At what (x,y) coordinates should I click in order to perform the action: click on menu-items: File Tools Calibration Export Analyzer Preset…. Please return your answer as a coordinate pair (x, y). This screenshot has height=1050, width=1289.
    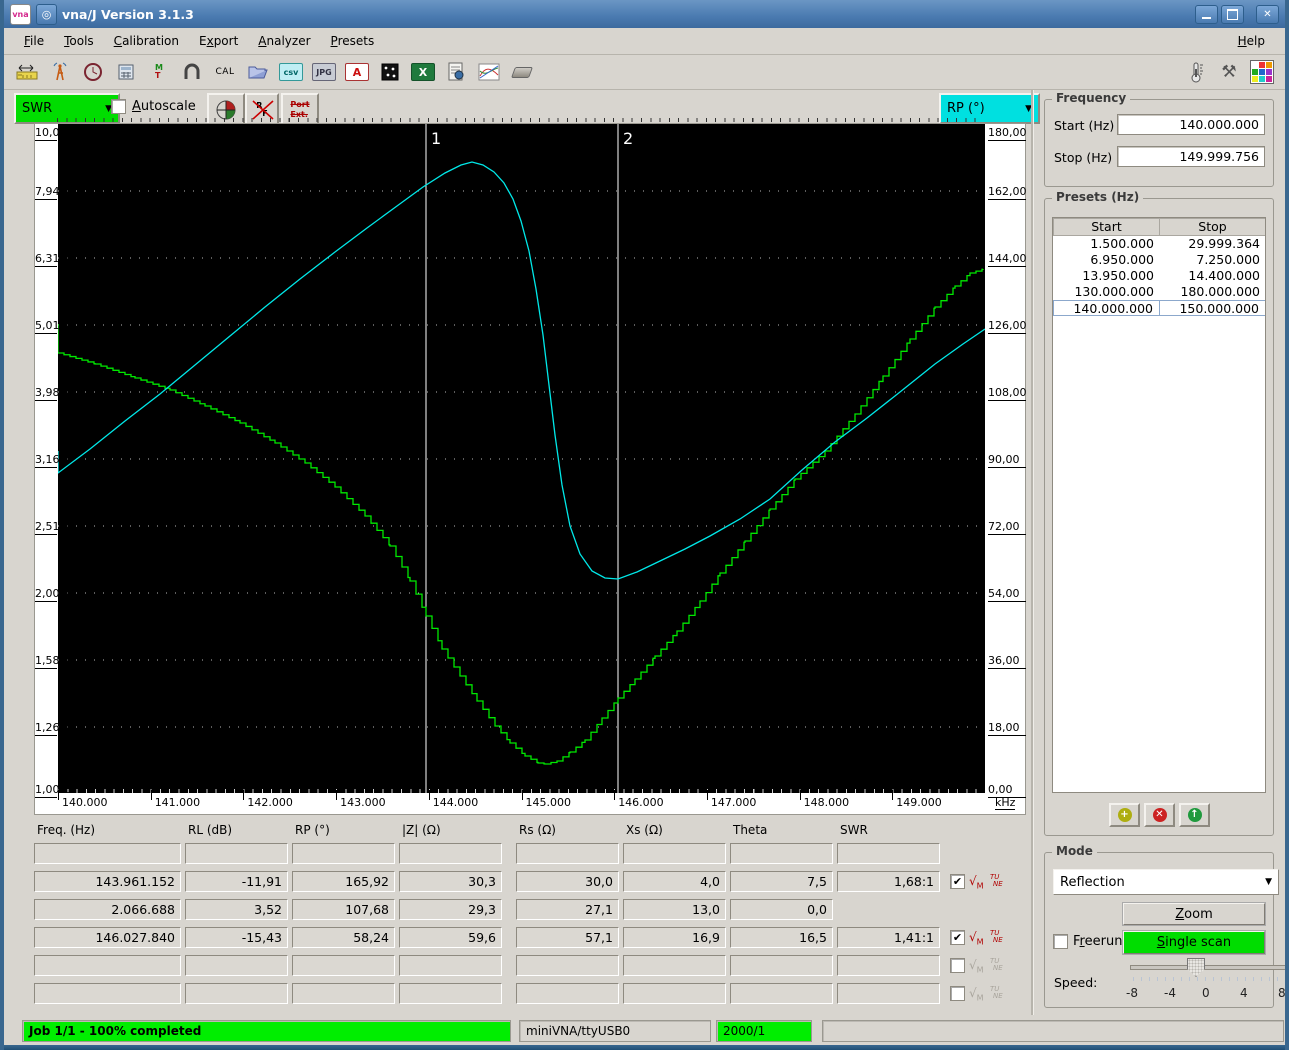
    Looking at the image, I should click on (199, 41).